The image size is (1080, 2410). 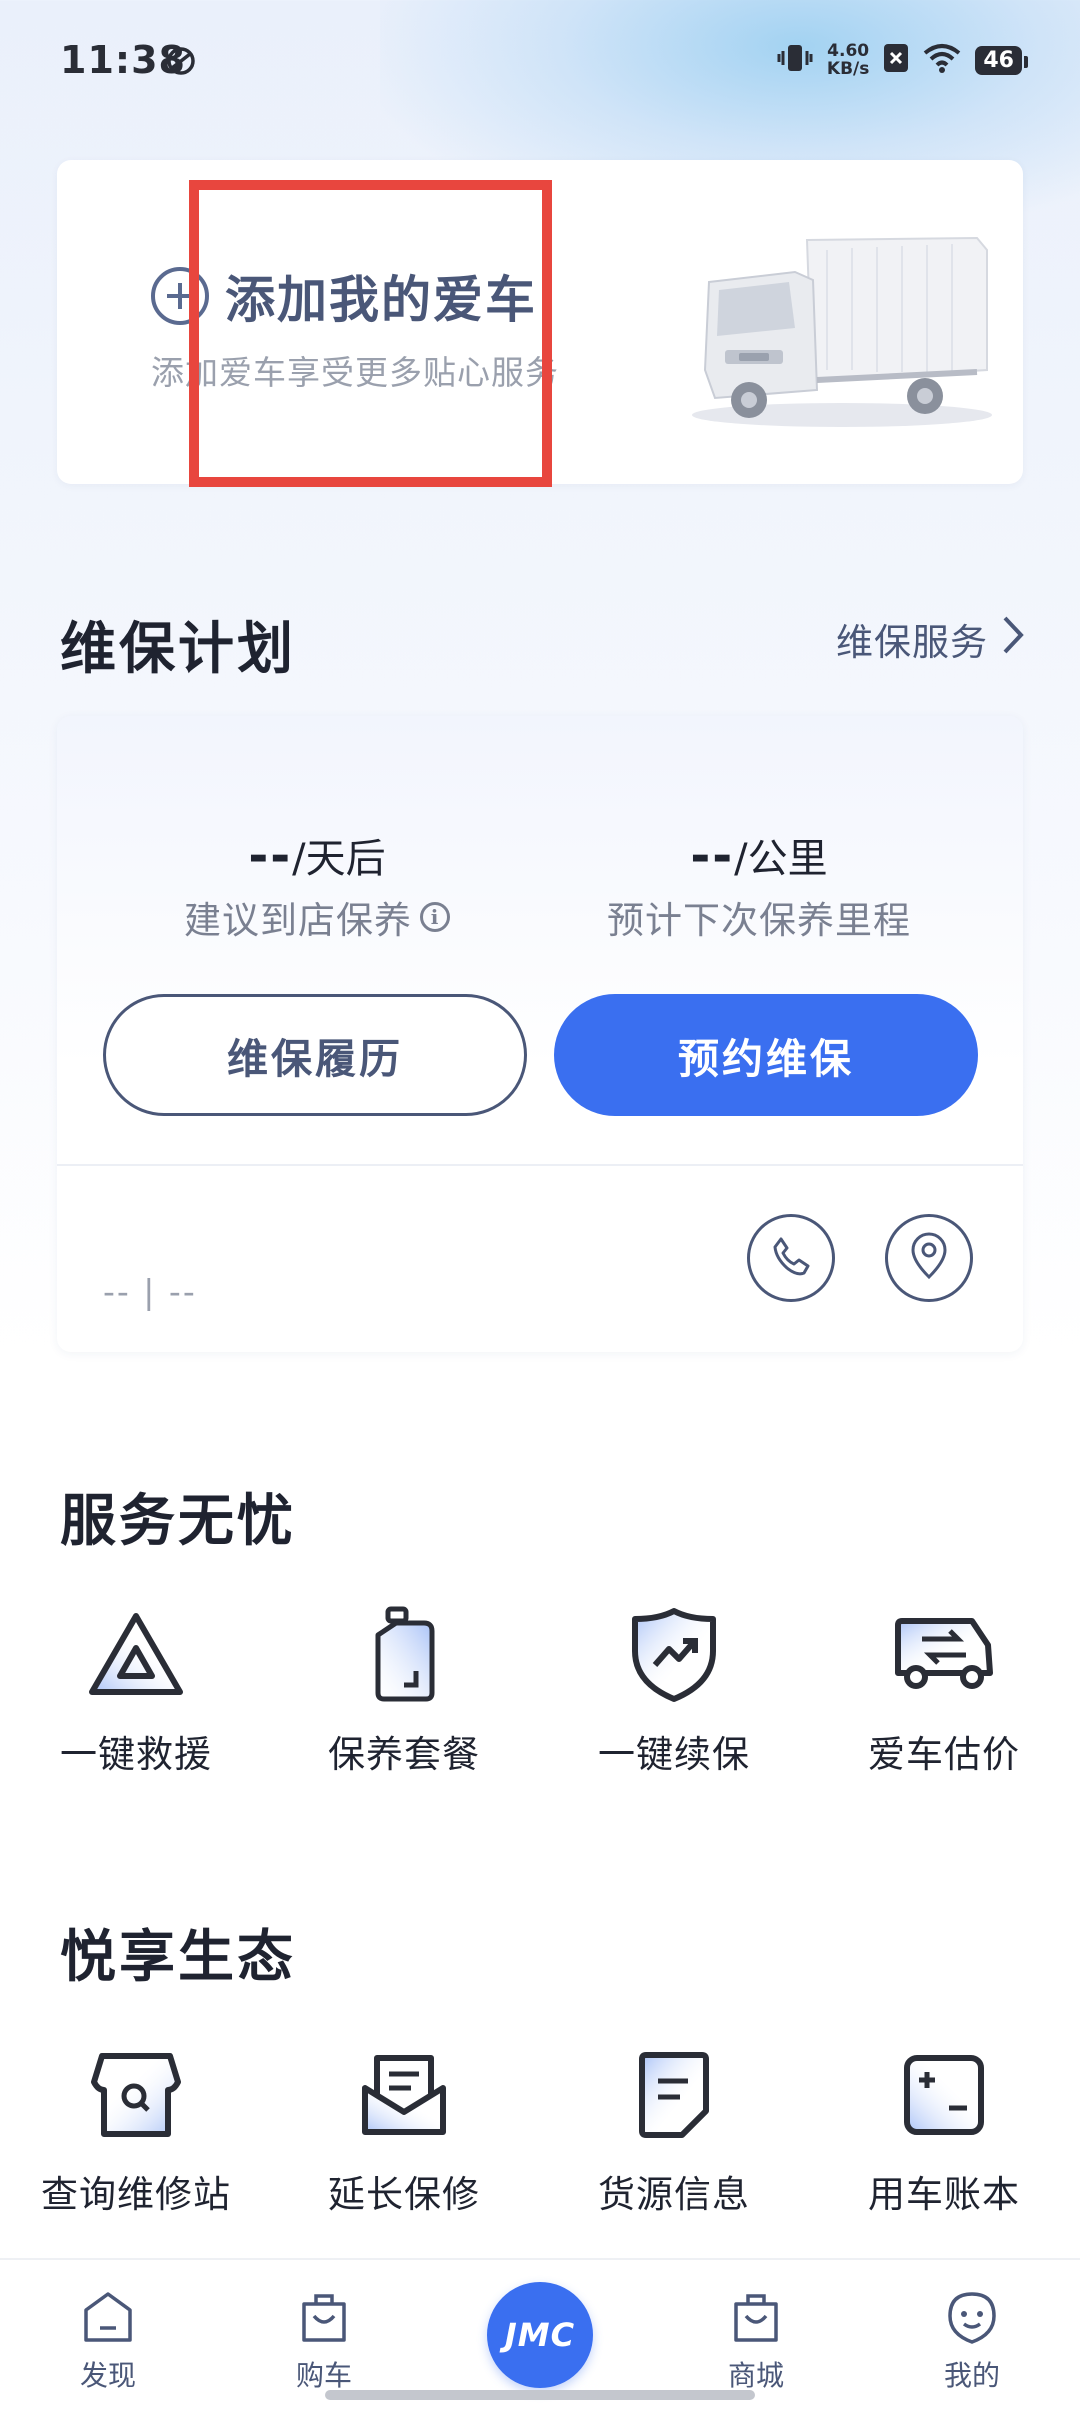 I want to click on wifi-icon, so click(x=942, y=60).